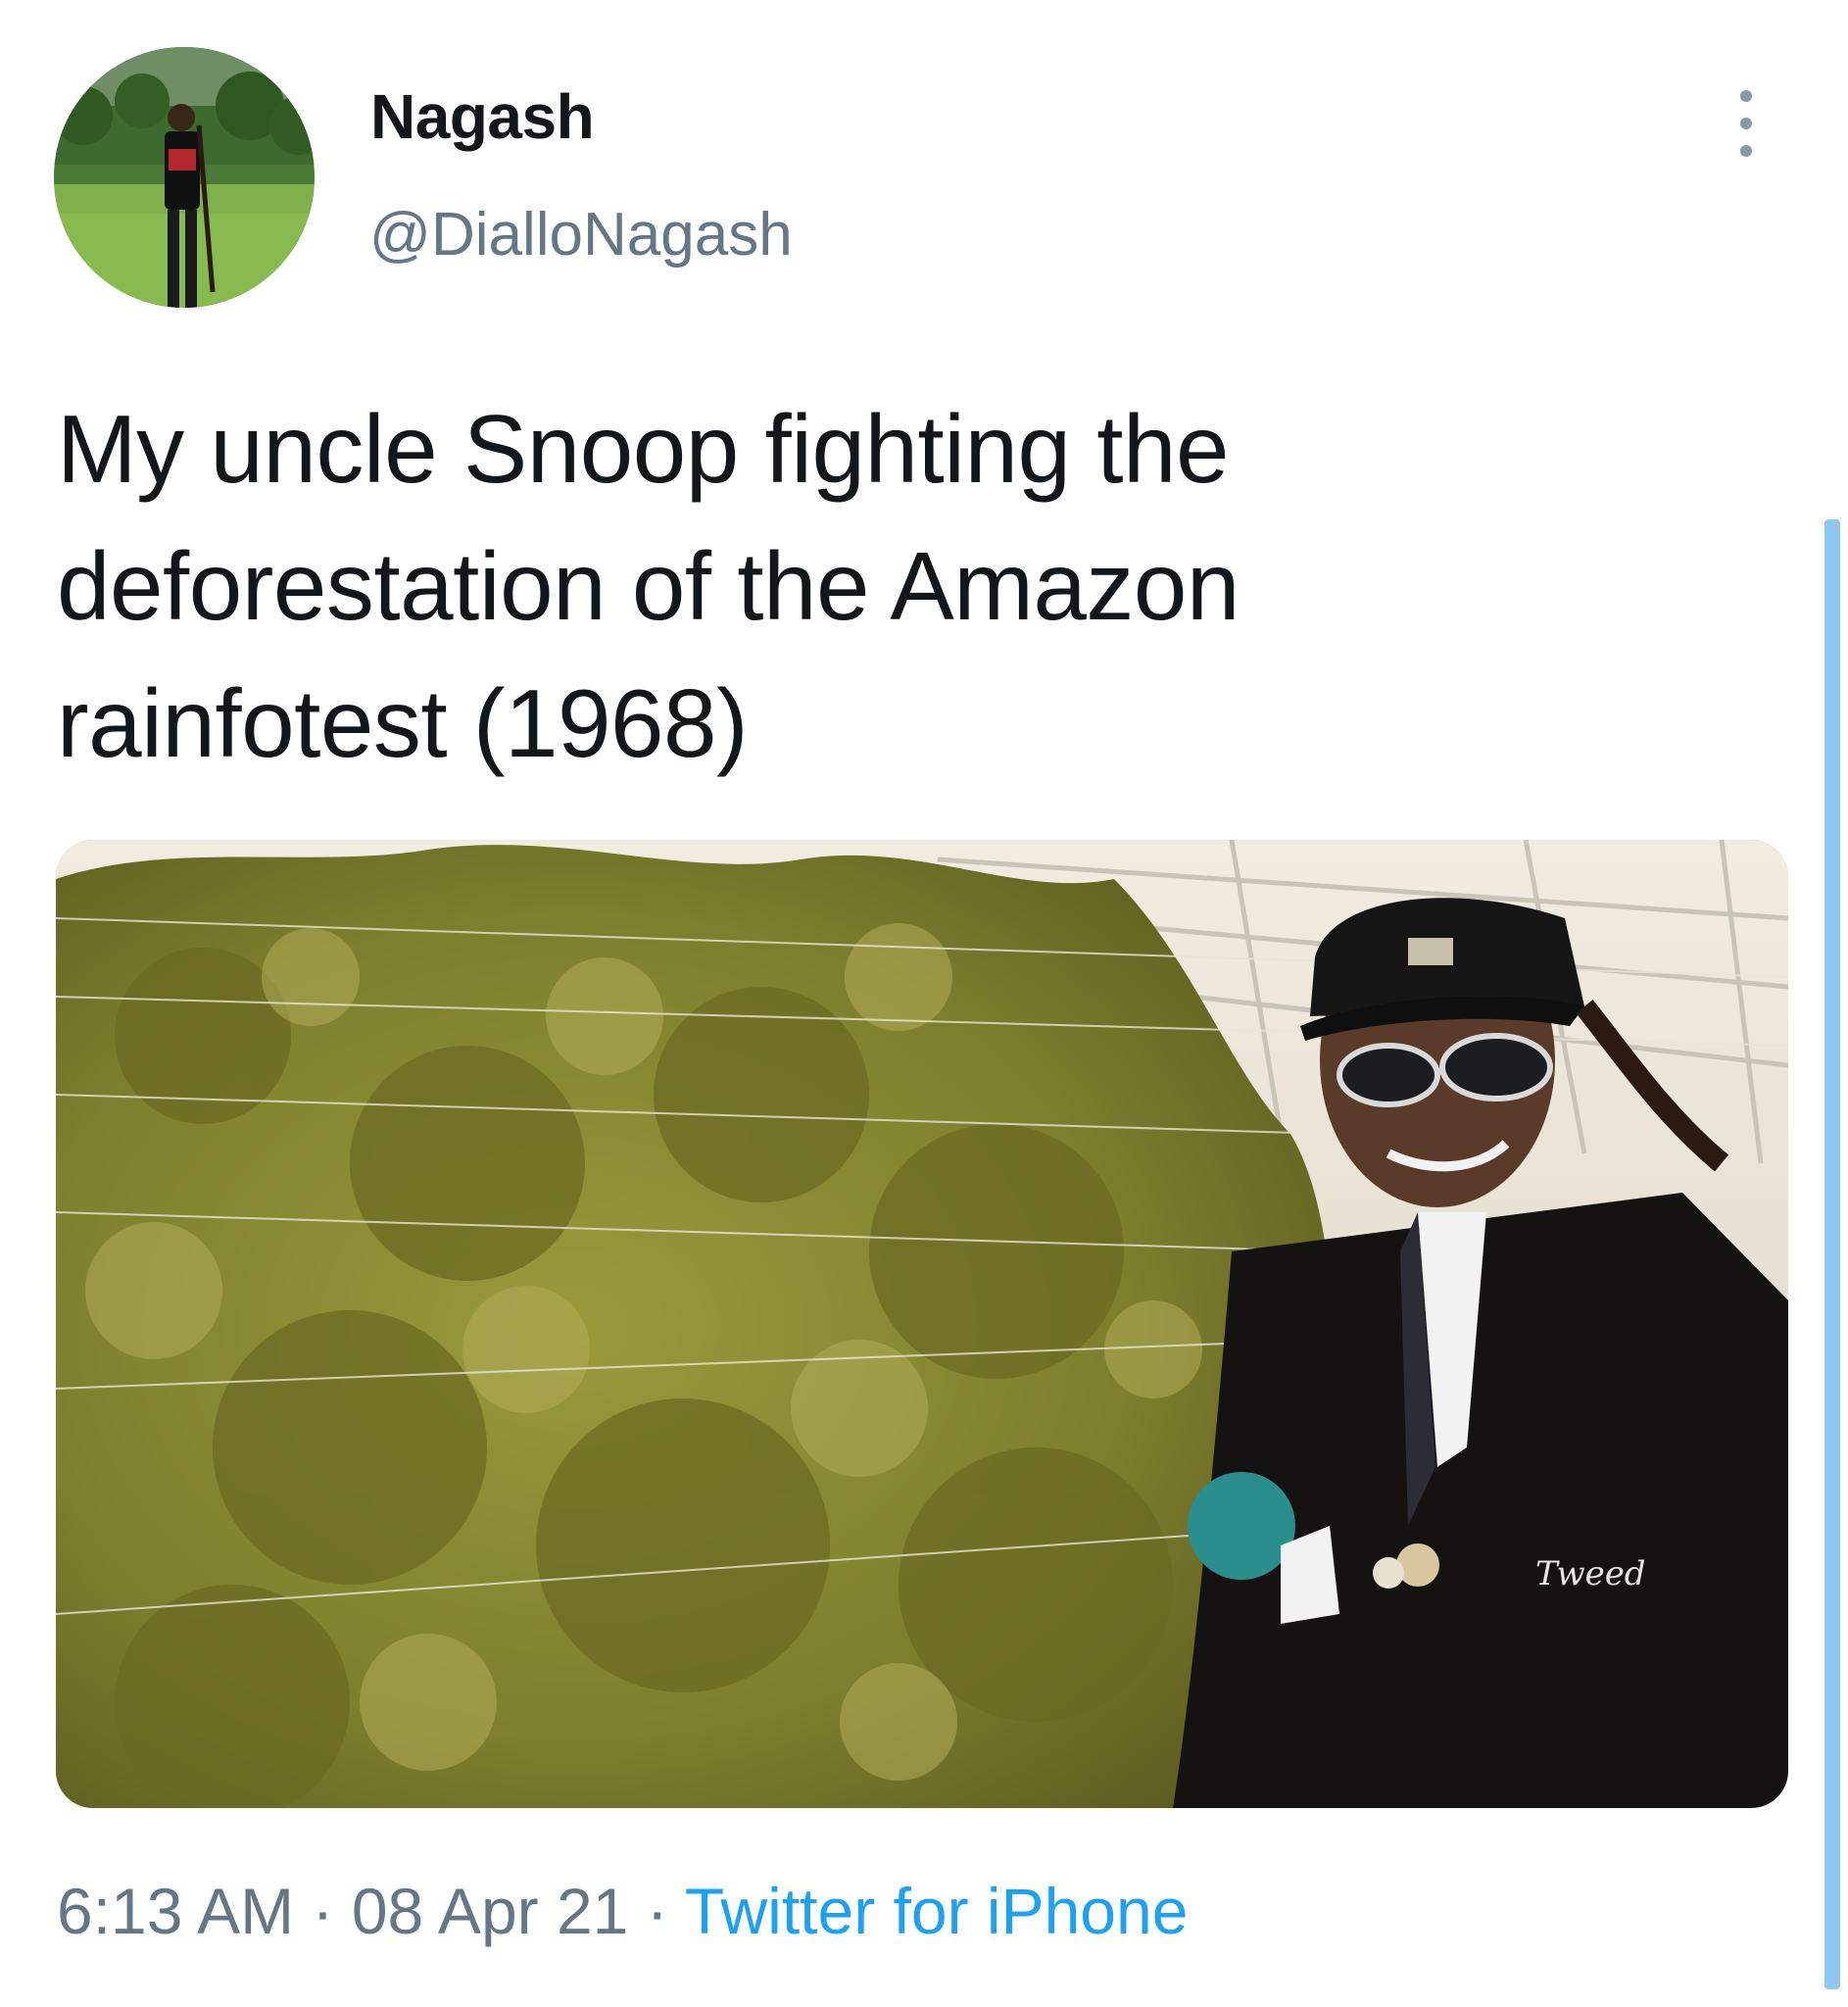 Image resolution: width=1848 pixels, height=2007 pixels. Describe the element at coordinates (643, 449) in the screenshot. I see `tweet-text-line: My uncle Snoop fighting the` at that location.